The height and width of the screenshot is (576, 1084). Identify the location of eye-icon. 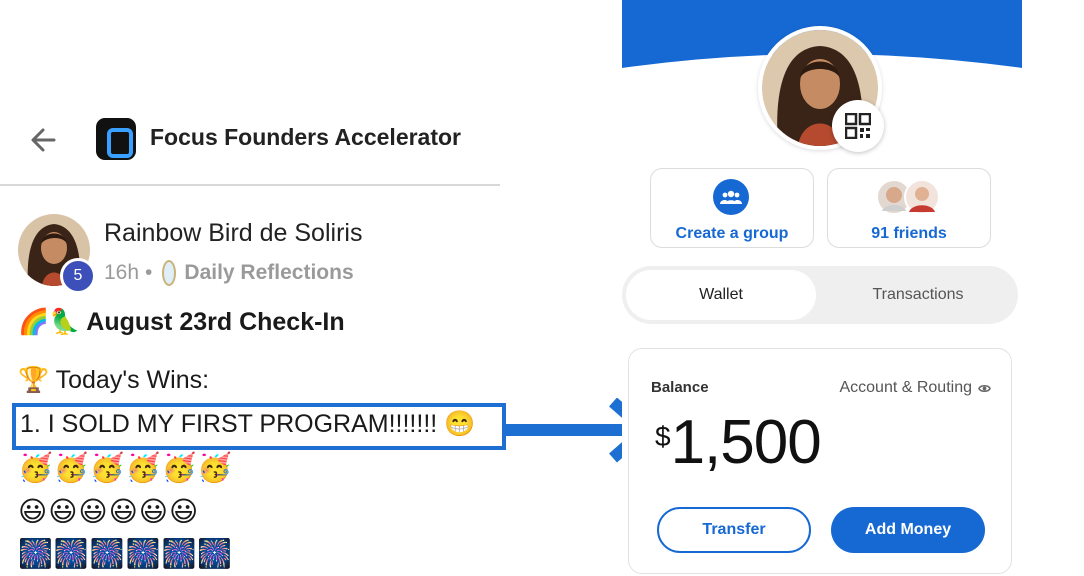
(984, 388).